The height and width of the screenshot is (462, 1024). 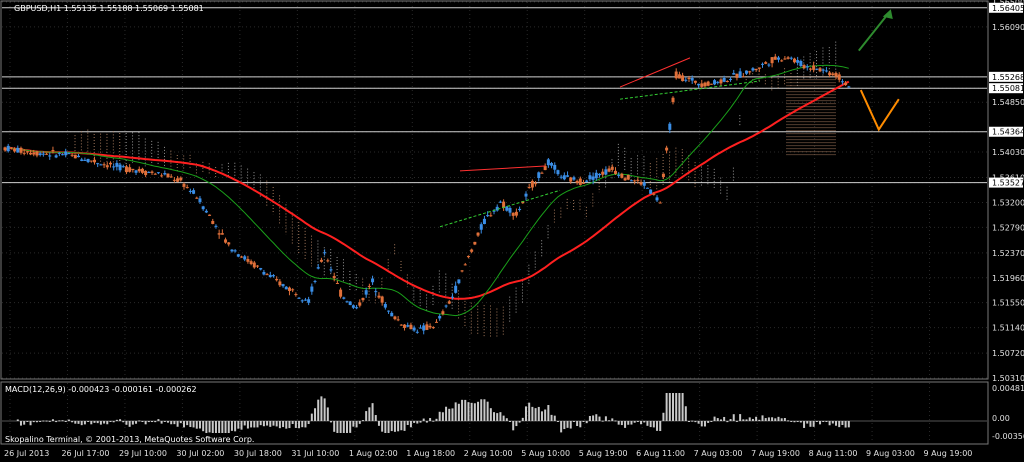 What do you see at coordinates (775, 453) in the screenshot?
I see `time-label: 7 Aug 19:00` at bounding box center [775, 453].